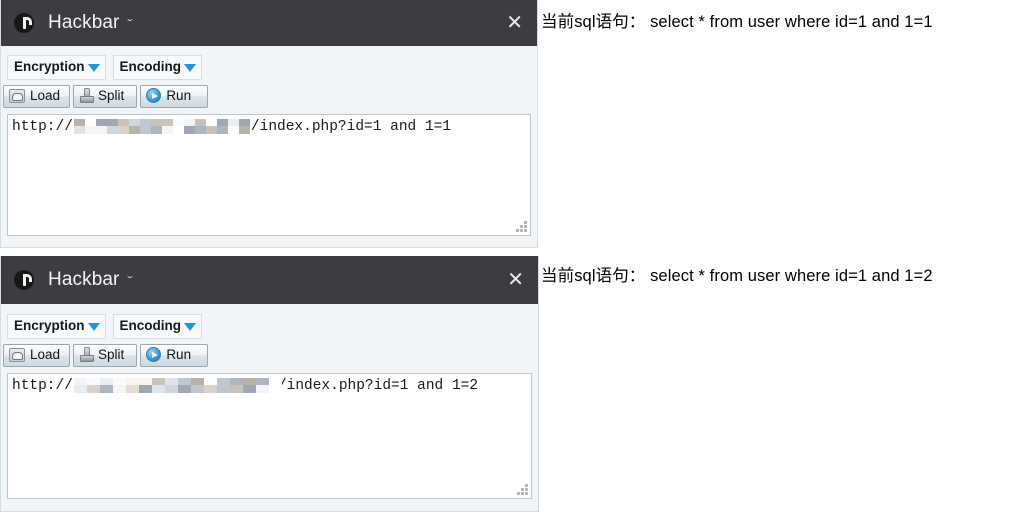 Image resolution: width=1022 pixels, height=512 pixels. I want to click on hackbar-dropdown-row-2: Encryption Encoding, so click(269, 321).